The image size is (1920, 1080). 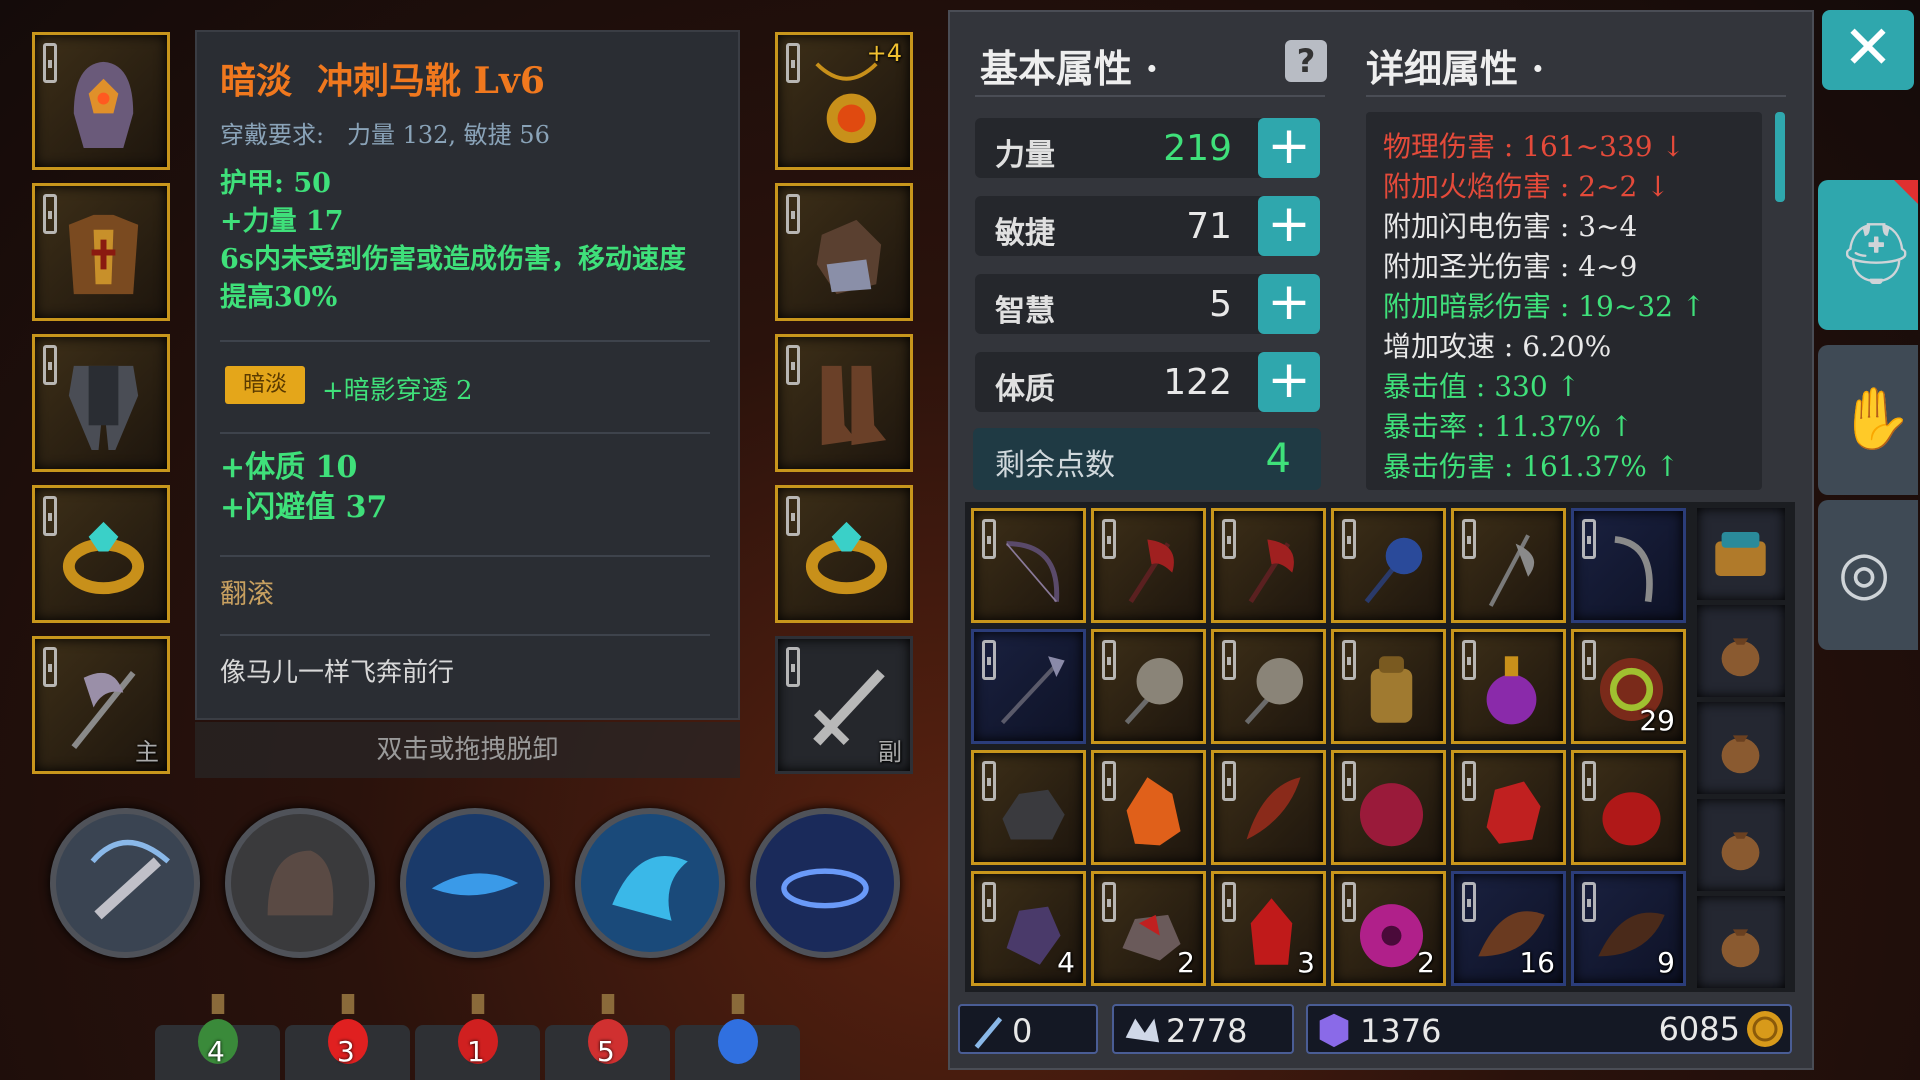 I want to click on tab-detail-attributes: 详细属性 ·, so click(x=1455, y=65).